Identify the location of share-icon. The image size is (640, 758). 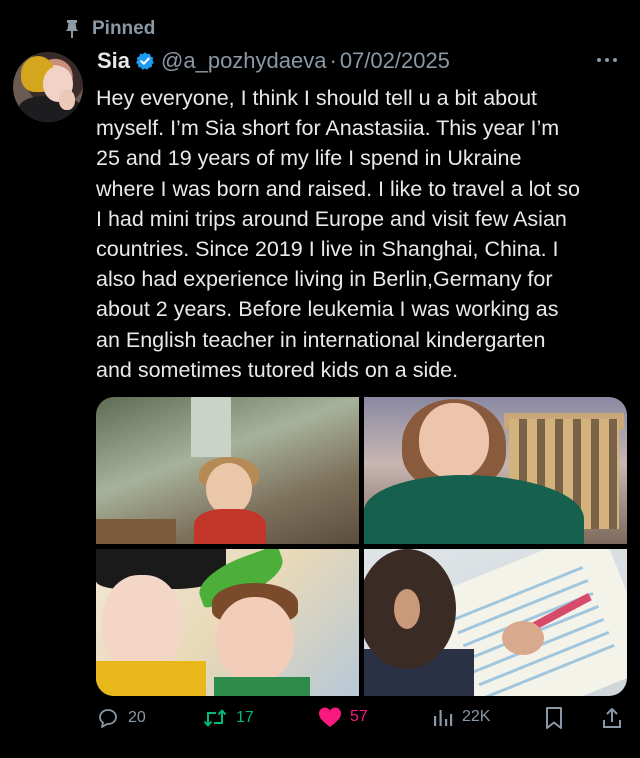
(612, 718).